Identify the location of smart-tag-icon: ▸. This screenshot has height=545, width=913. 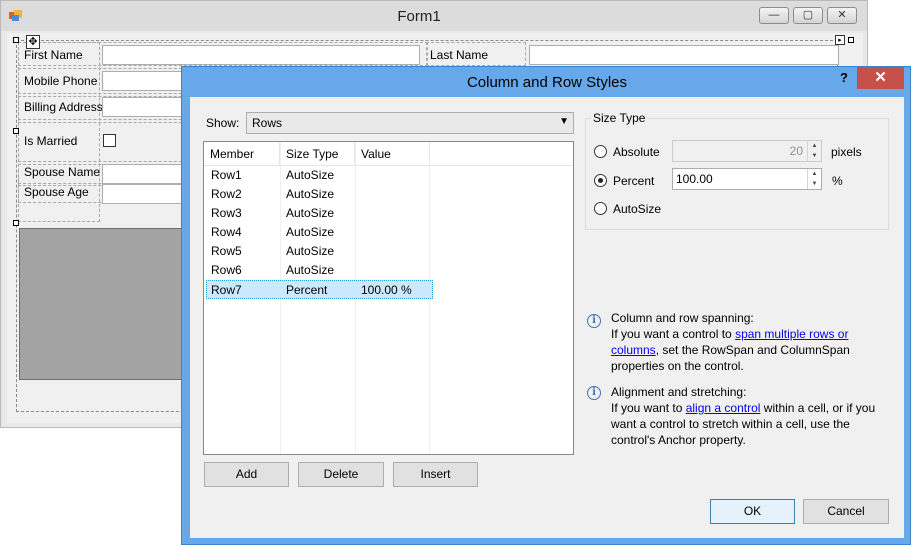
(840, 40).